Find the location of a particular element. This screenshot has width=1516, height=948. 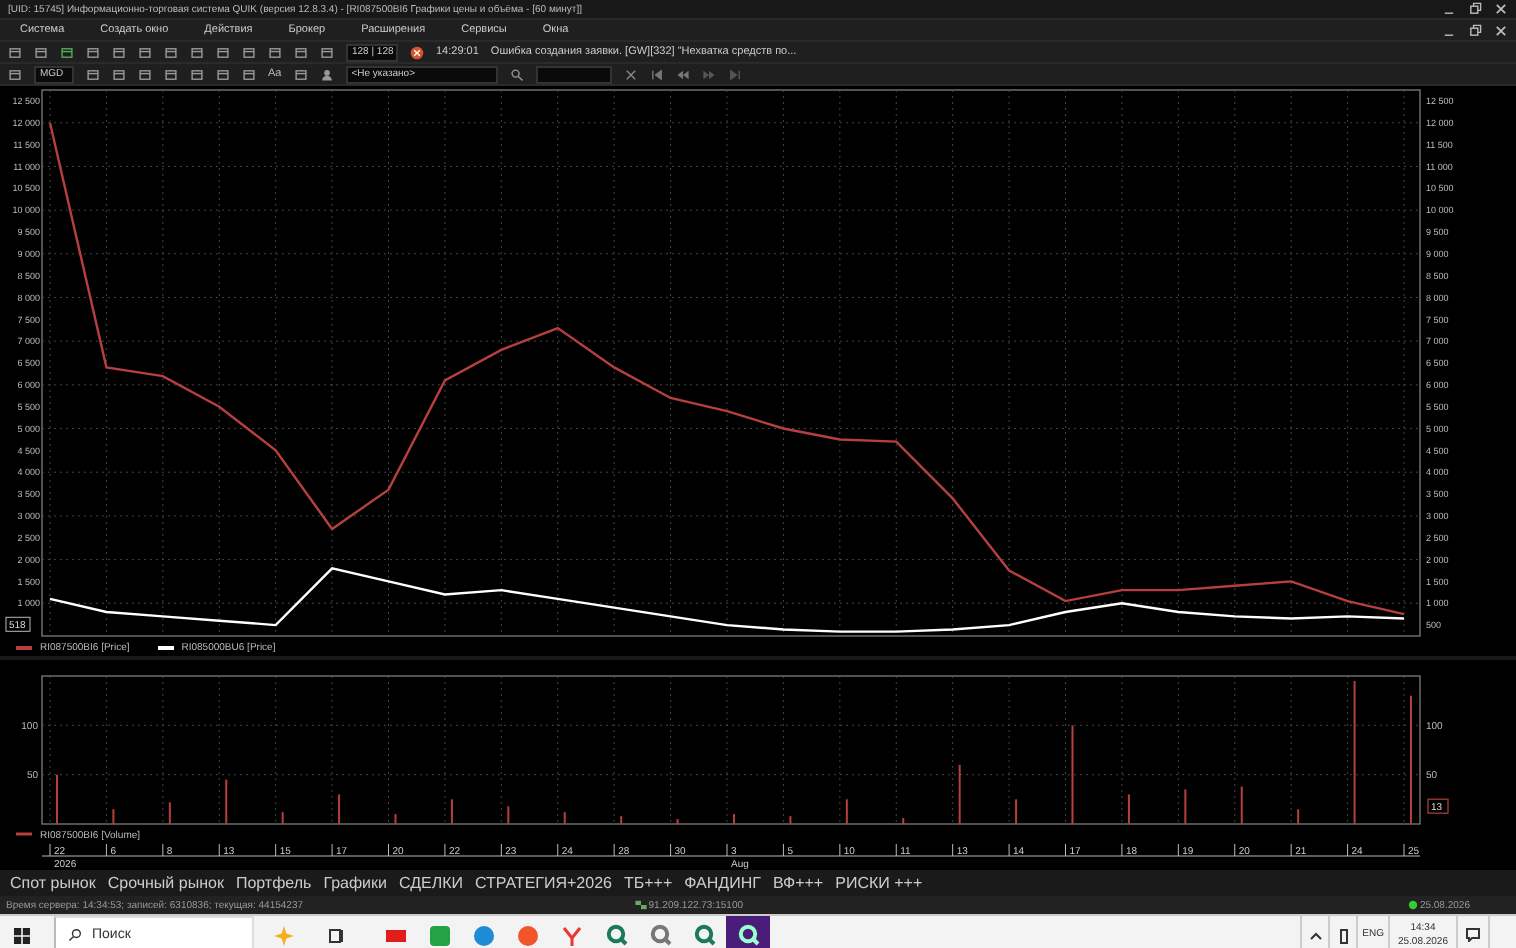

tab: СДЕЛКИ is located at coordinates (431, 883).